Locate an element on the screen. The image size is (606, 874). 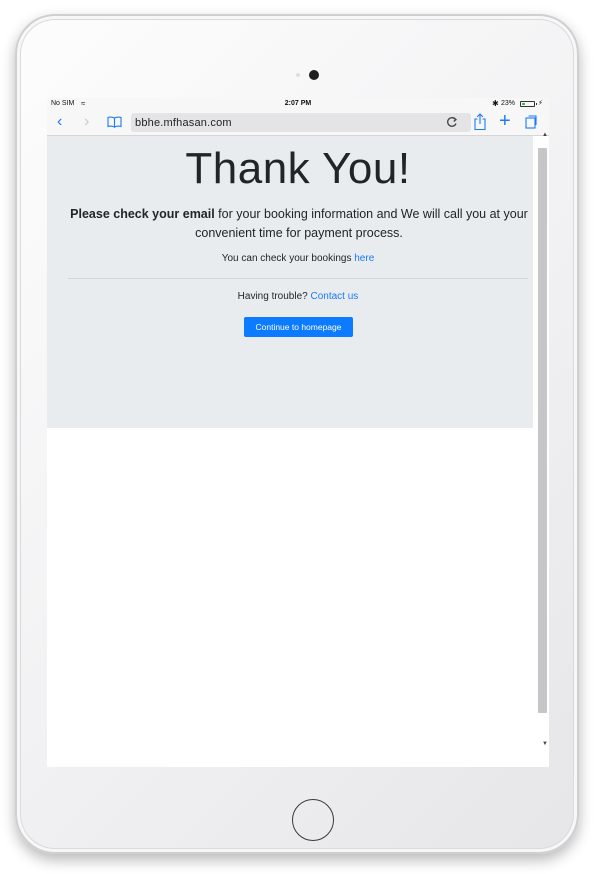
charging-icon: ⚡ is located at coordinates (540, 103).